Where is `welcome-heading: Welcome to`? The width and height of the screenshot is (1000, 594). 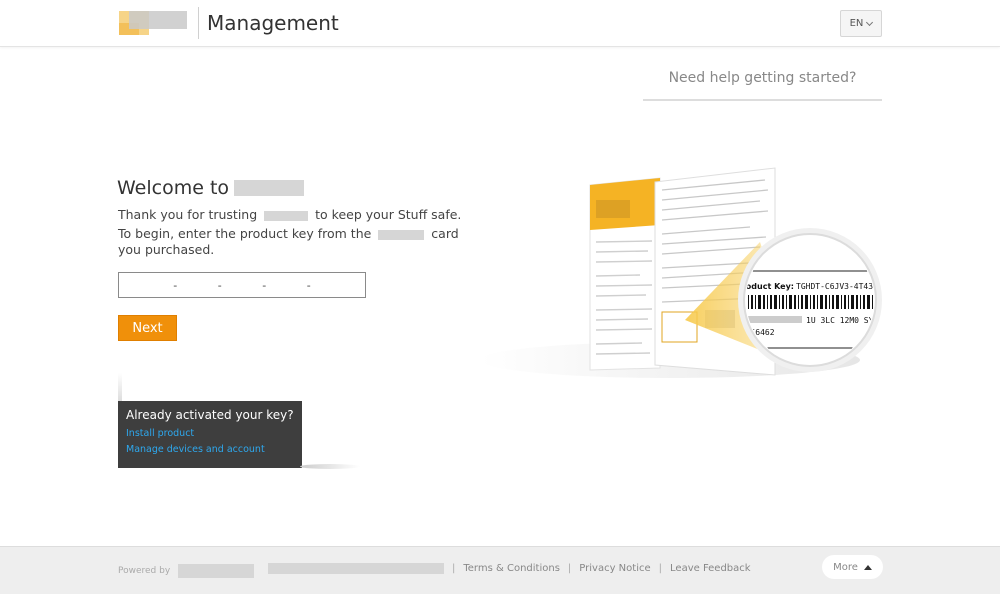
welcome-heading: Welcome to is located at coordinates (211, 188).